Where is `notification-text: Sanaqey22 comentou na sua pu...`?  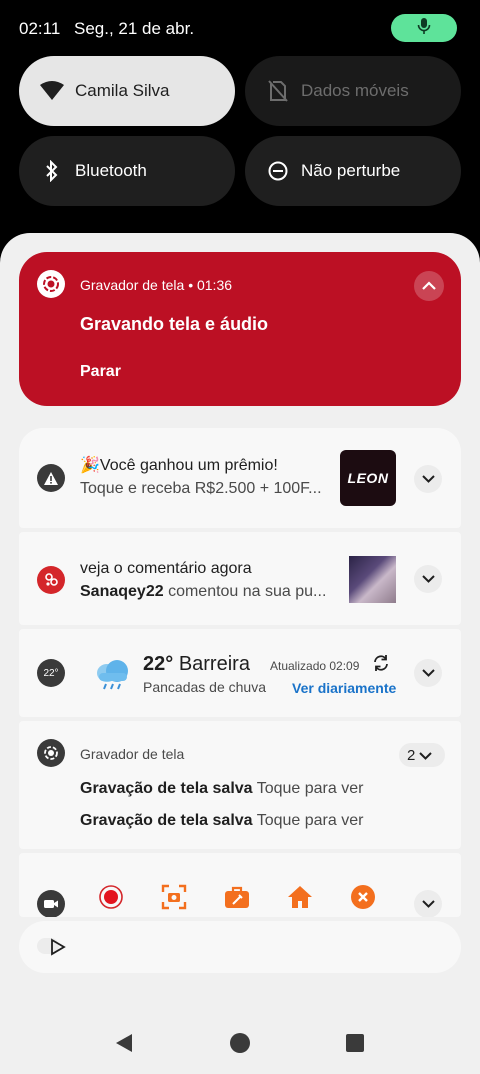 notification-text: Sanaqey22 comentou na sua pu... is located at coordinates (203, 592).